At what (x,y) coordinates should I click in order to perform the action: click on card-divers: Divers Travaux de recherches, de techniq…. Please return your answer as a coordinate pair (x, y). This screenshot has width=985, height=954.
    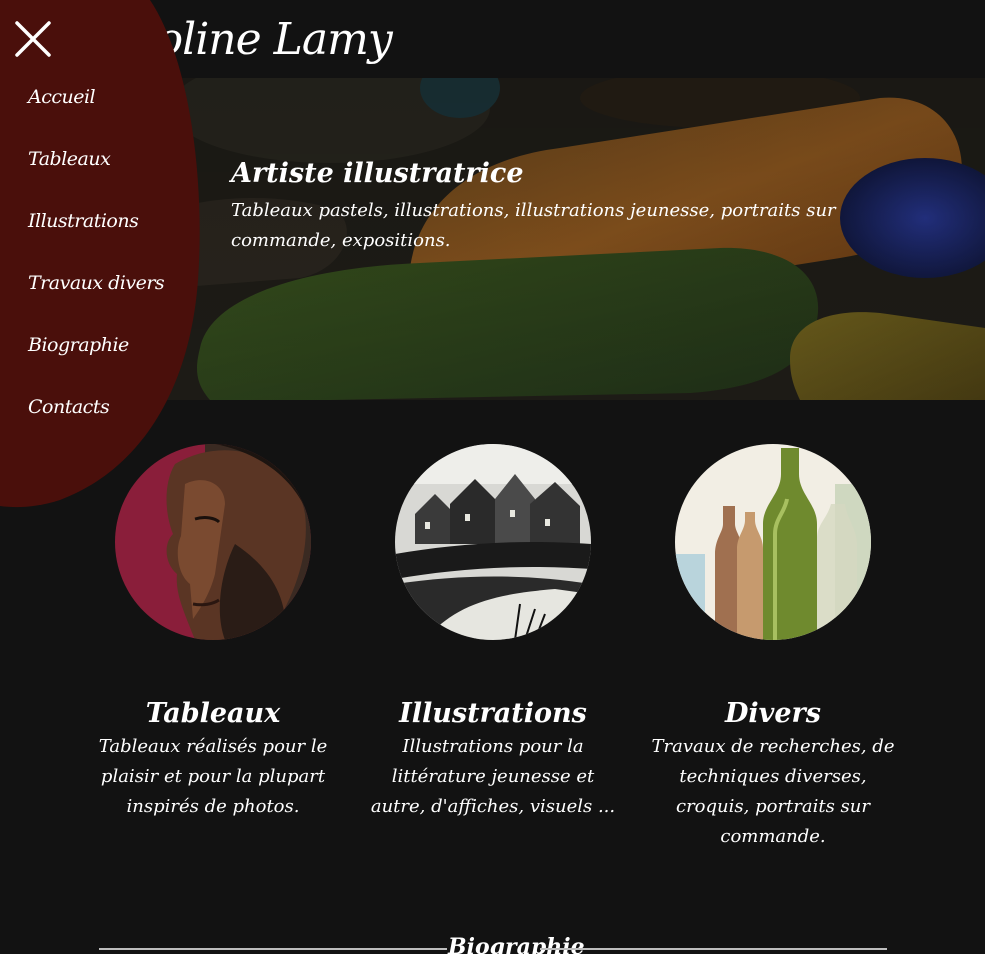
    Looking at the image, I should click on (773, 648).